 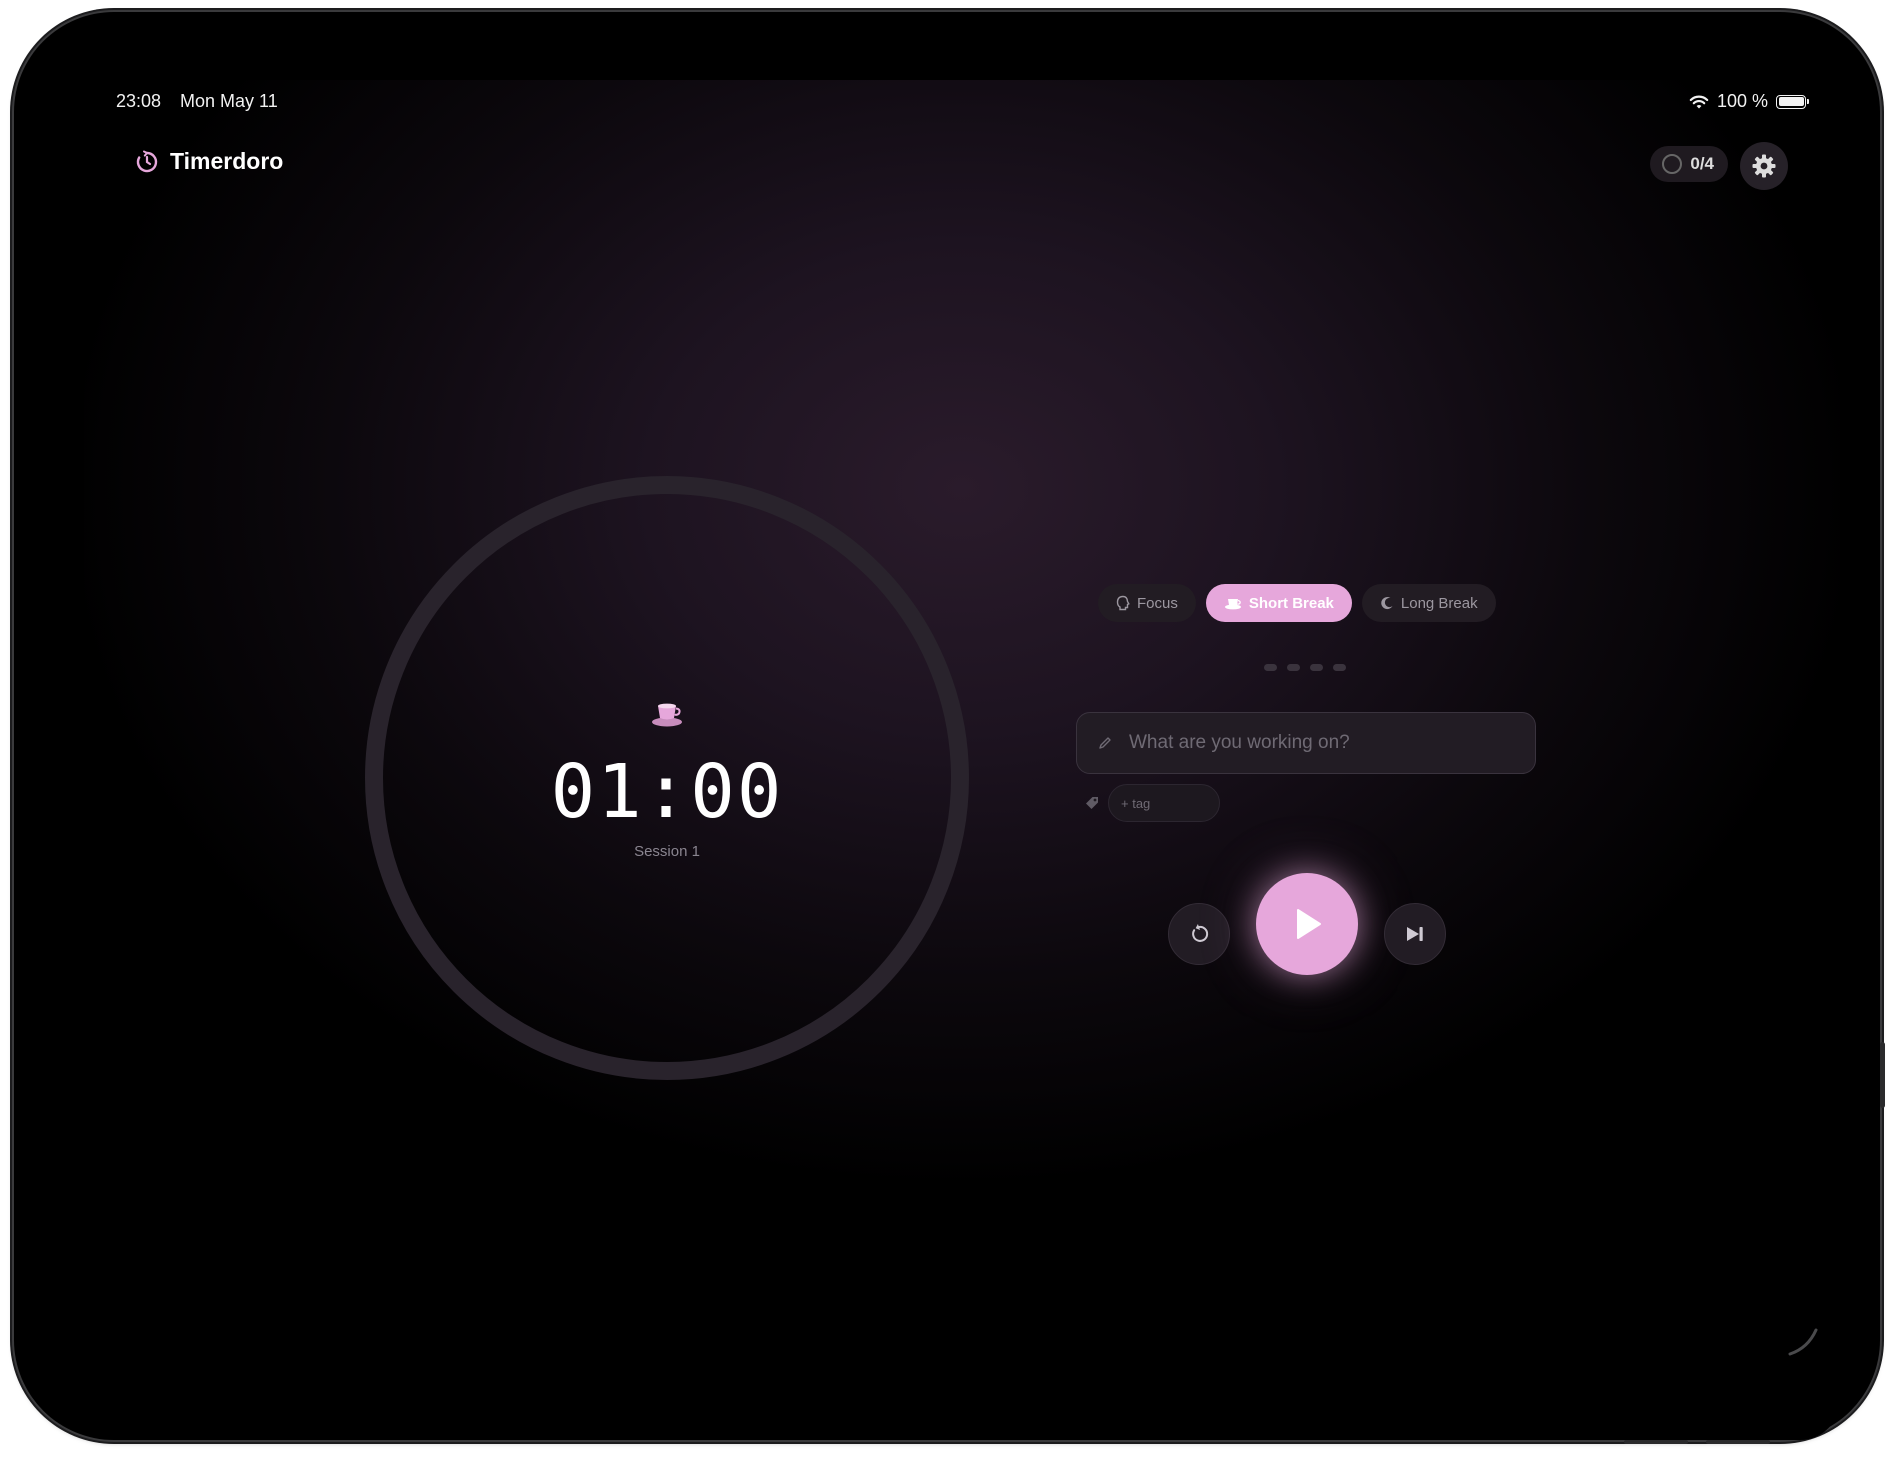 What do you see at coordinates (1305, 667) in the screenshot?
I see `session-dots` at bounding box center [1305, 667].